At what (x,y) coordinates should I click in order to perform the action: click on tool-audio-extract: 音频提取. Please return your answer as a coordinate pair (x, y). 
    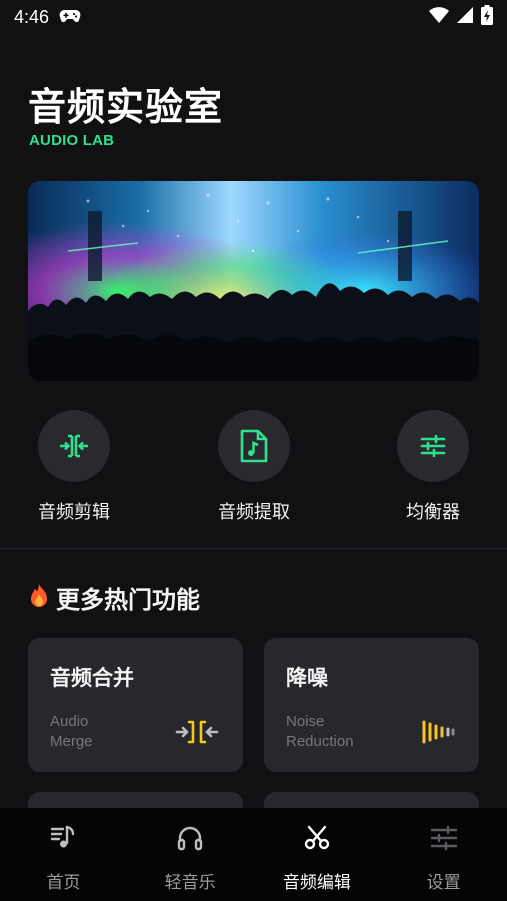
    Looking at the image, I should click on (254, 467).